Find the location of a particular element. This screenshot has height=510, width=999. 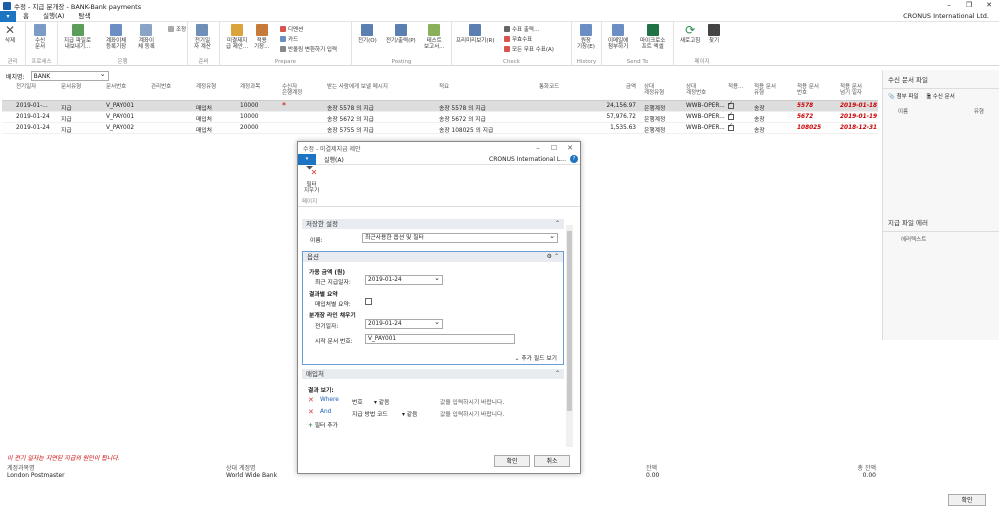

card-button: 카드 is located at coordinates (289, 39).